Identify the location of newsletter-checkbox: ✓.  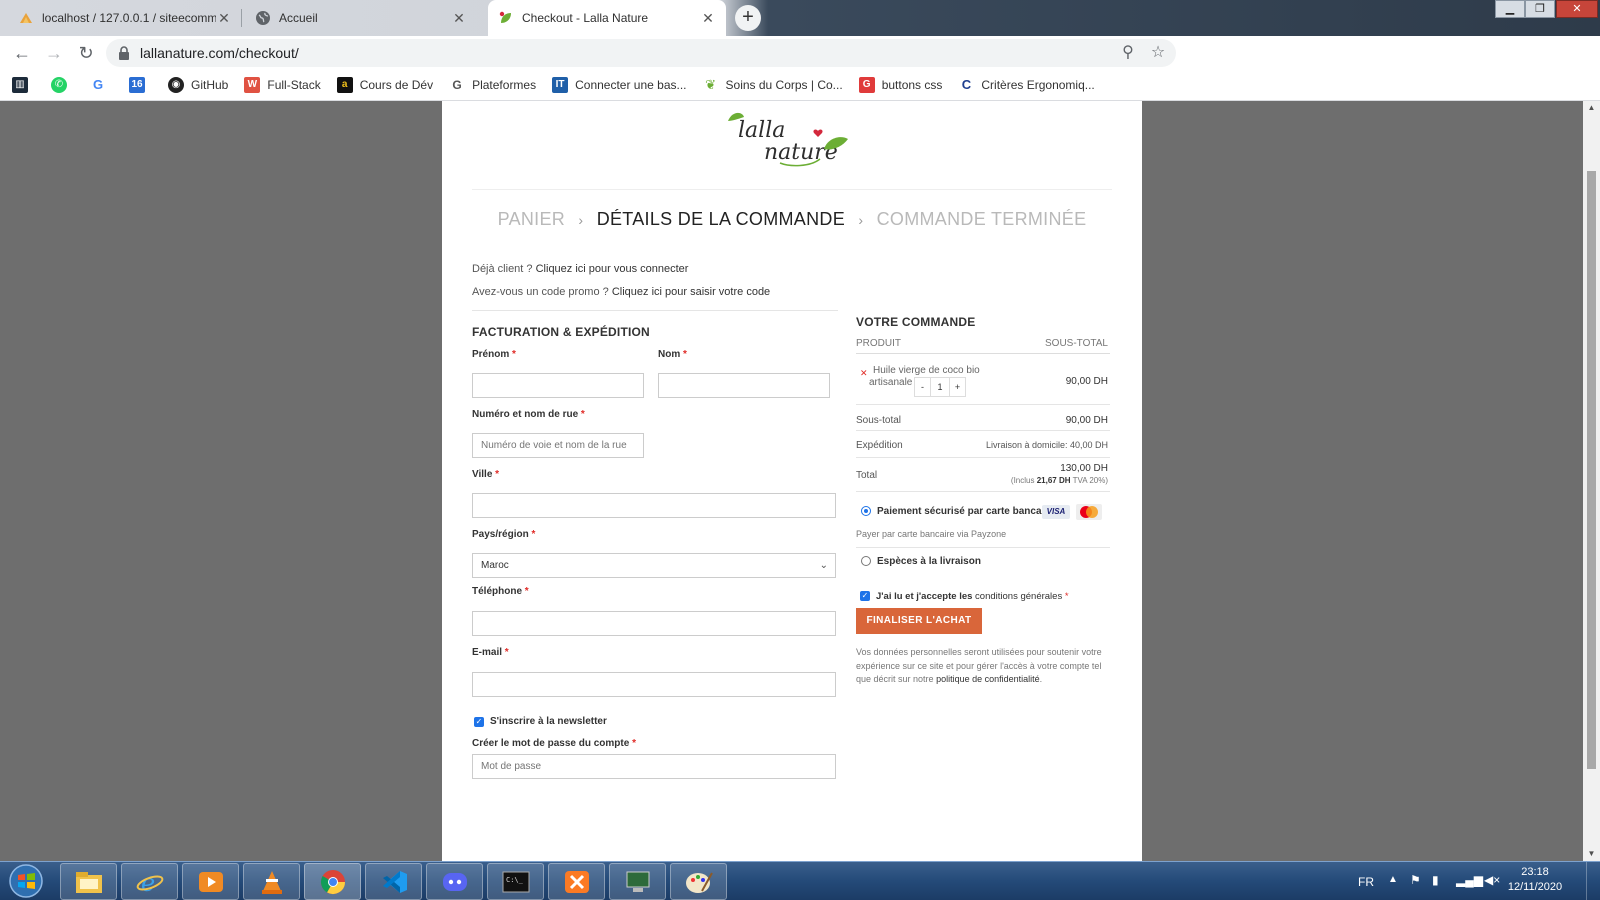
(479, 722).